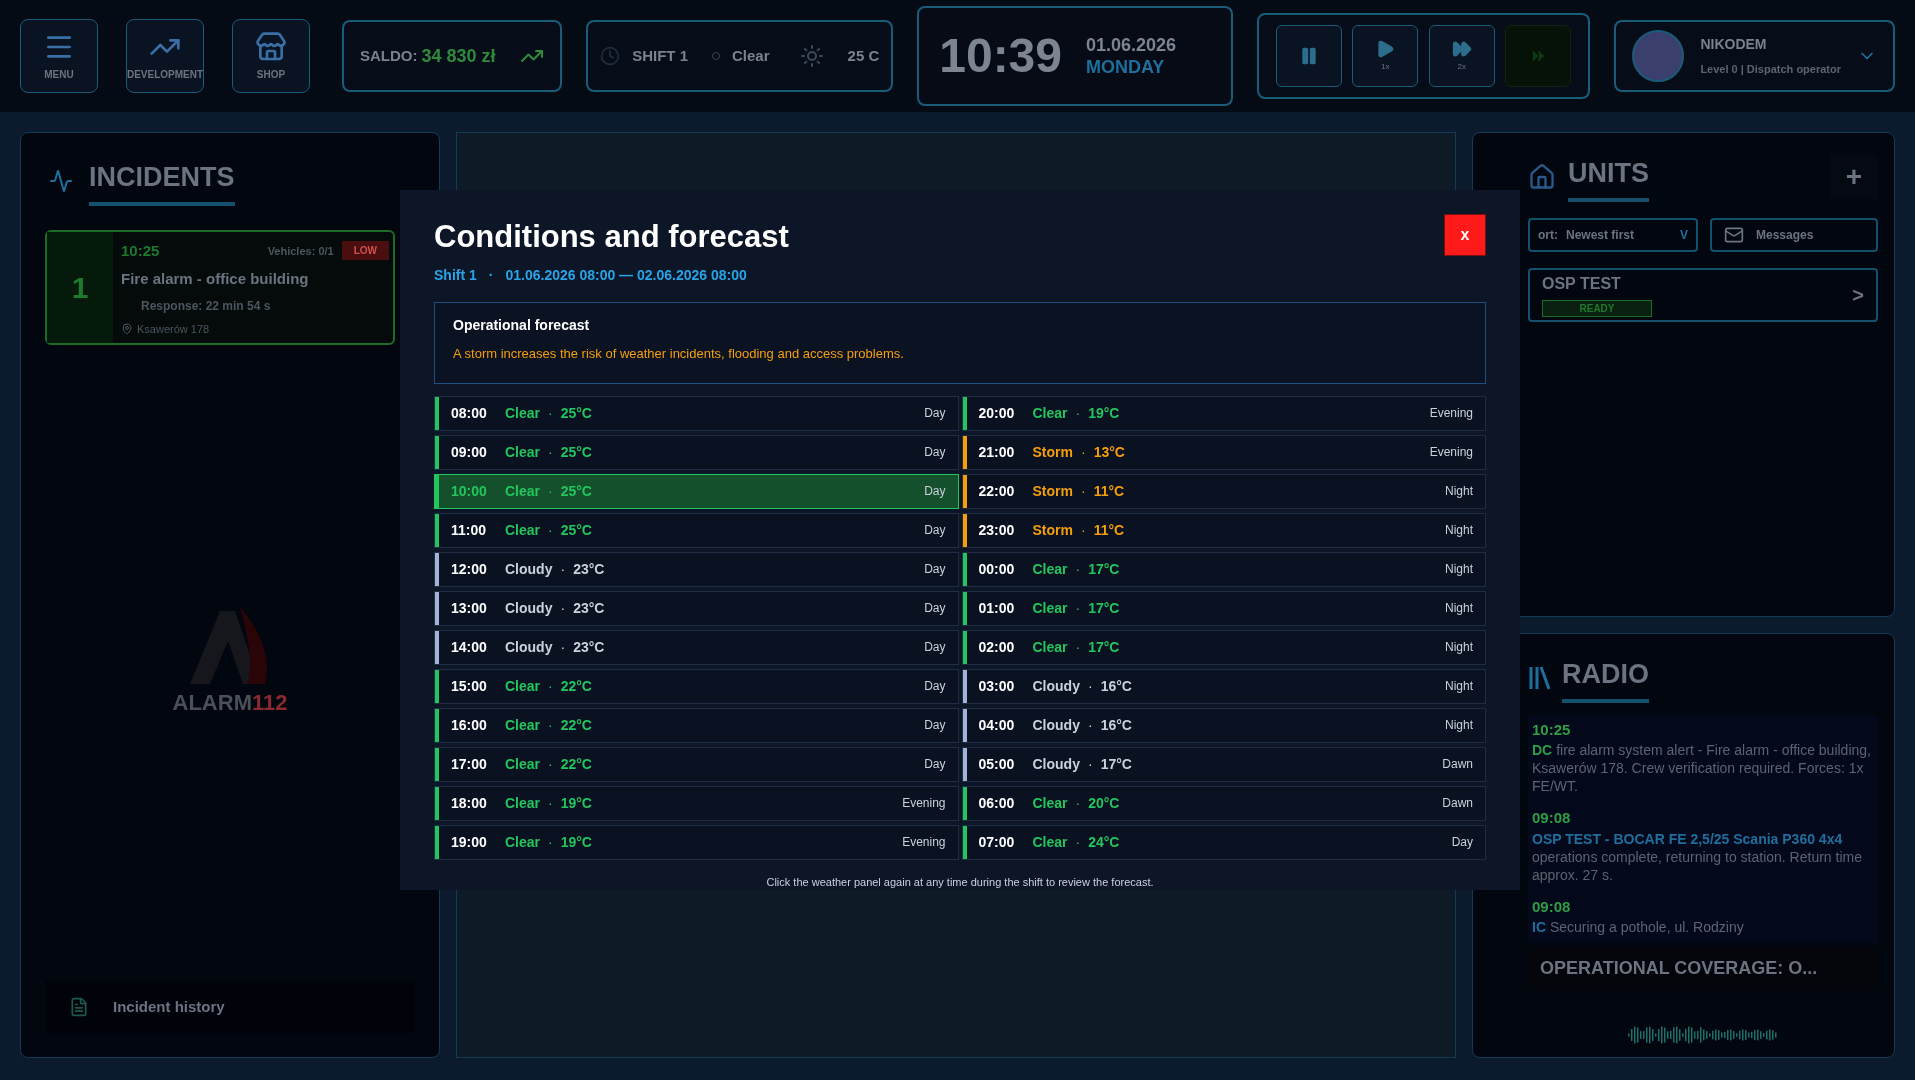 This screenshot has width=1915, height=1080. Describe the element at coordinates (1703, 294) in the screenshot. I see `unit-card: OSP TEST READY >` at that location.